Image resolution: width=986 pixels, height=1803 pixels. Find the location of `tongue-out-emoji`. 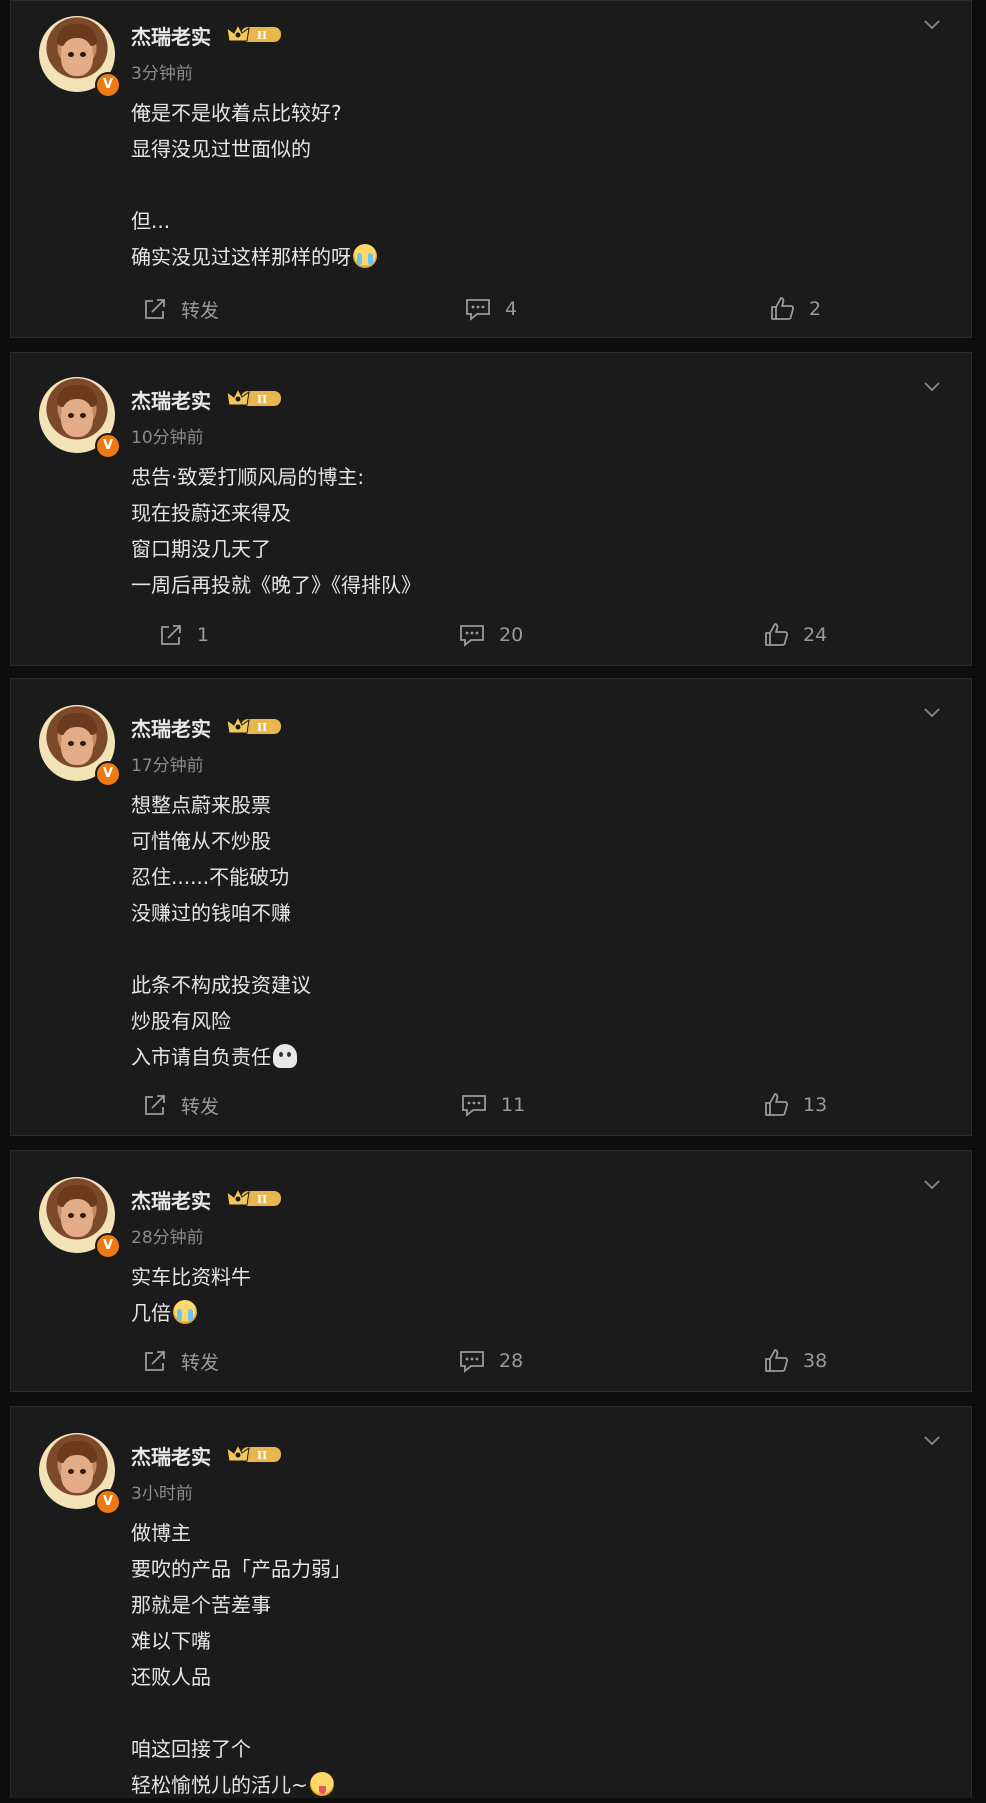

tongue-out-emoji is located at coordinates (321, 1784).